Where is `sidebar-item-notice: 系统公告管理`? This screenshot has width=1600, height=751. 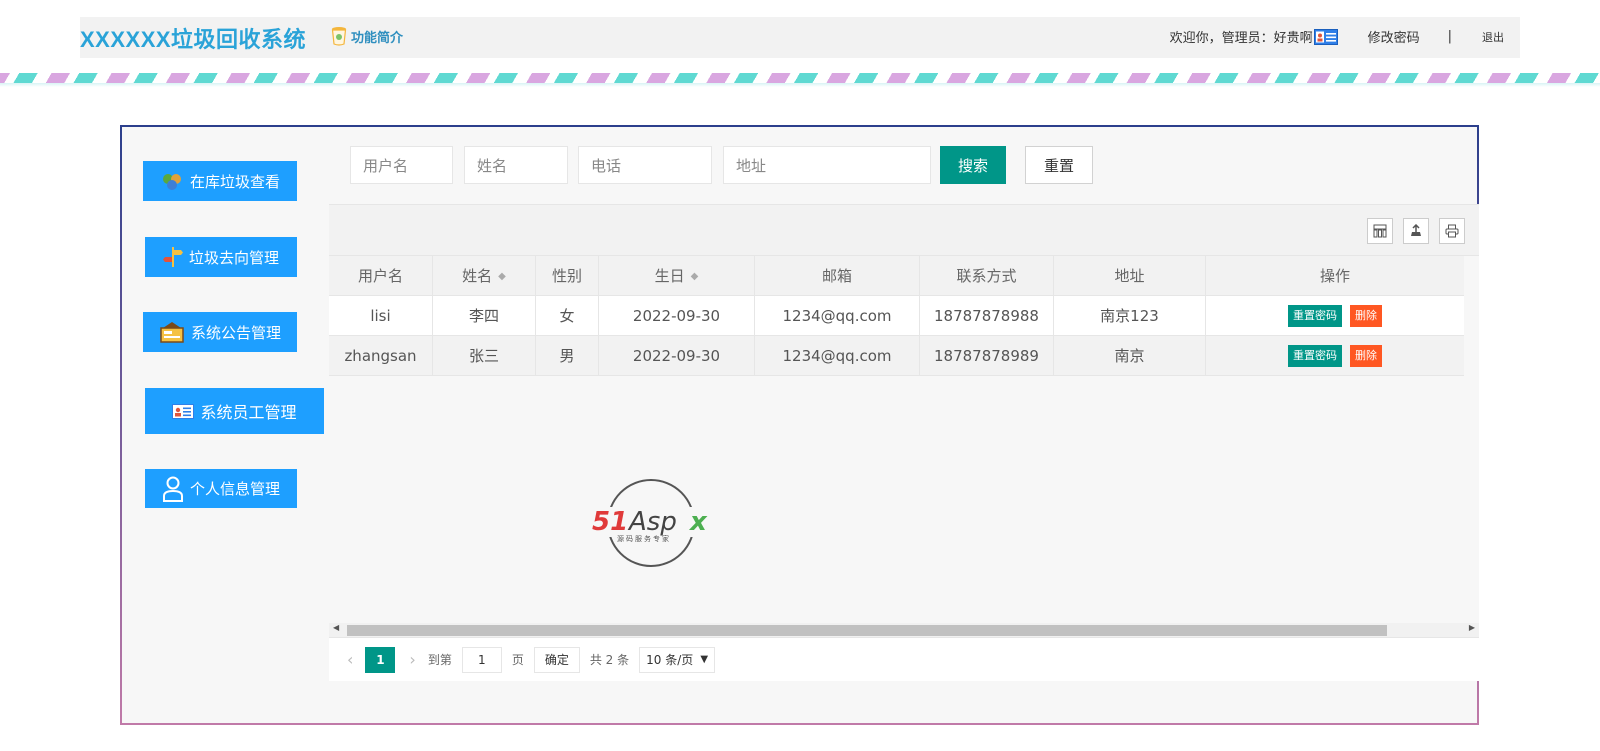
sidebar-item-notice: 系统公告管理 is located at coordinates (220, 332).